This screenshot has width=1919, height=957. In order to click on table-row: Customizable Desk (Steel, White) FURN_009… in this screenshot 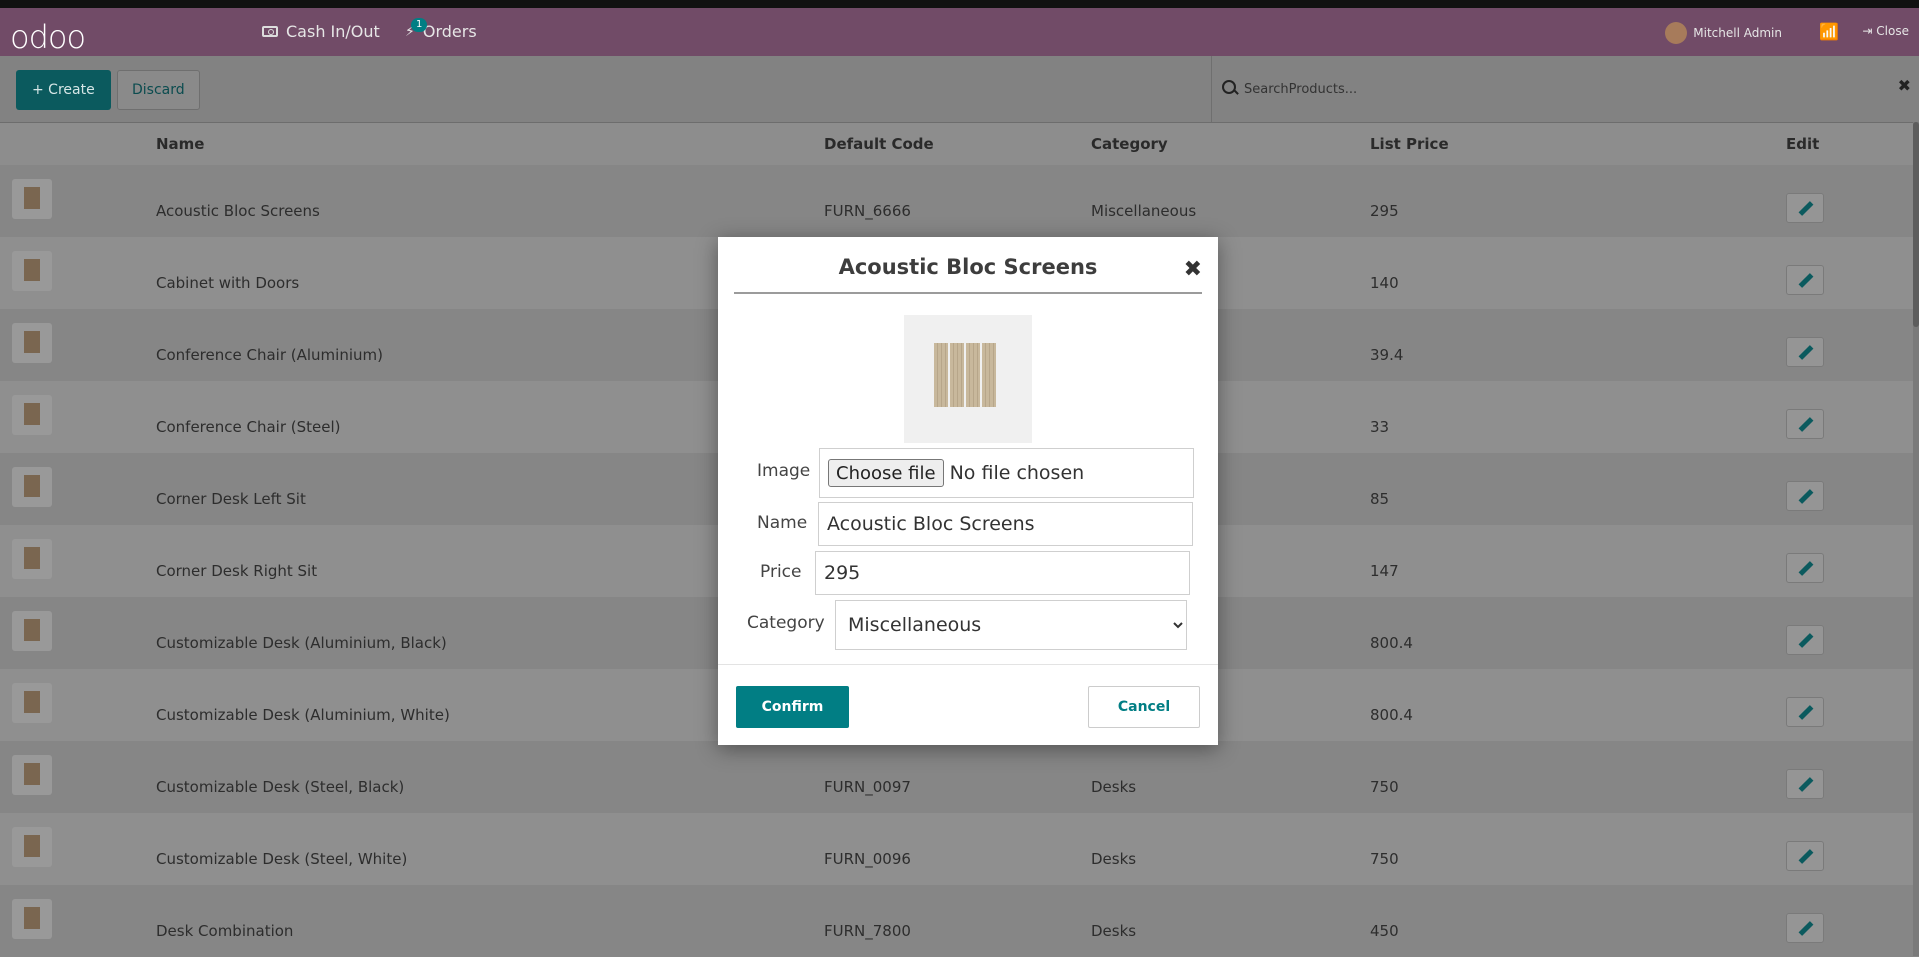, I will do `click(959, 849)`.